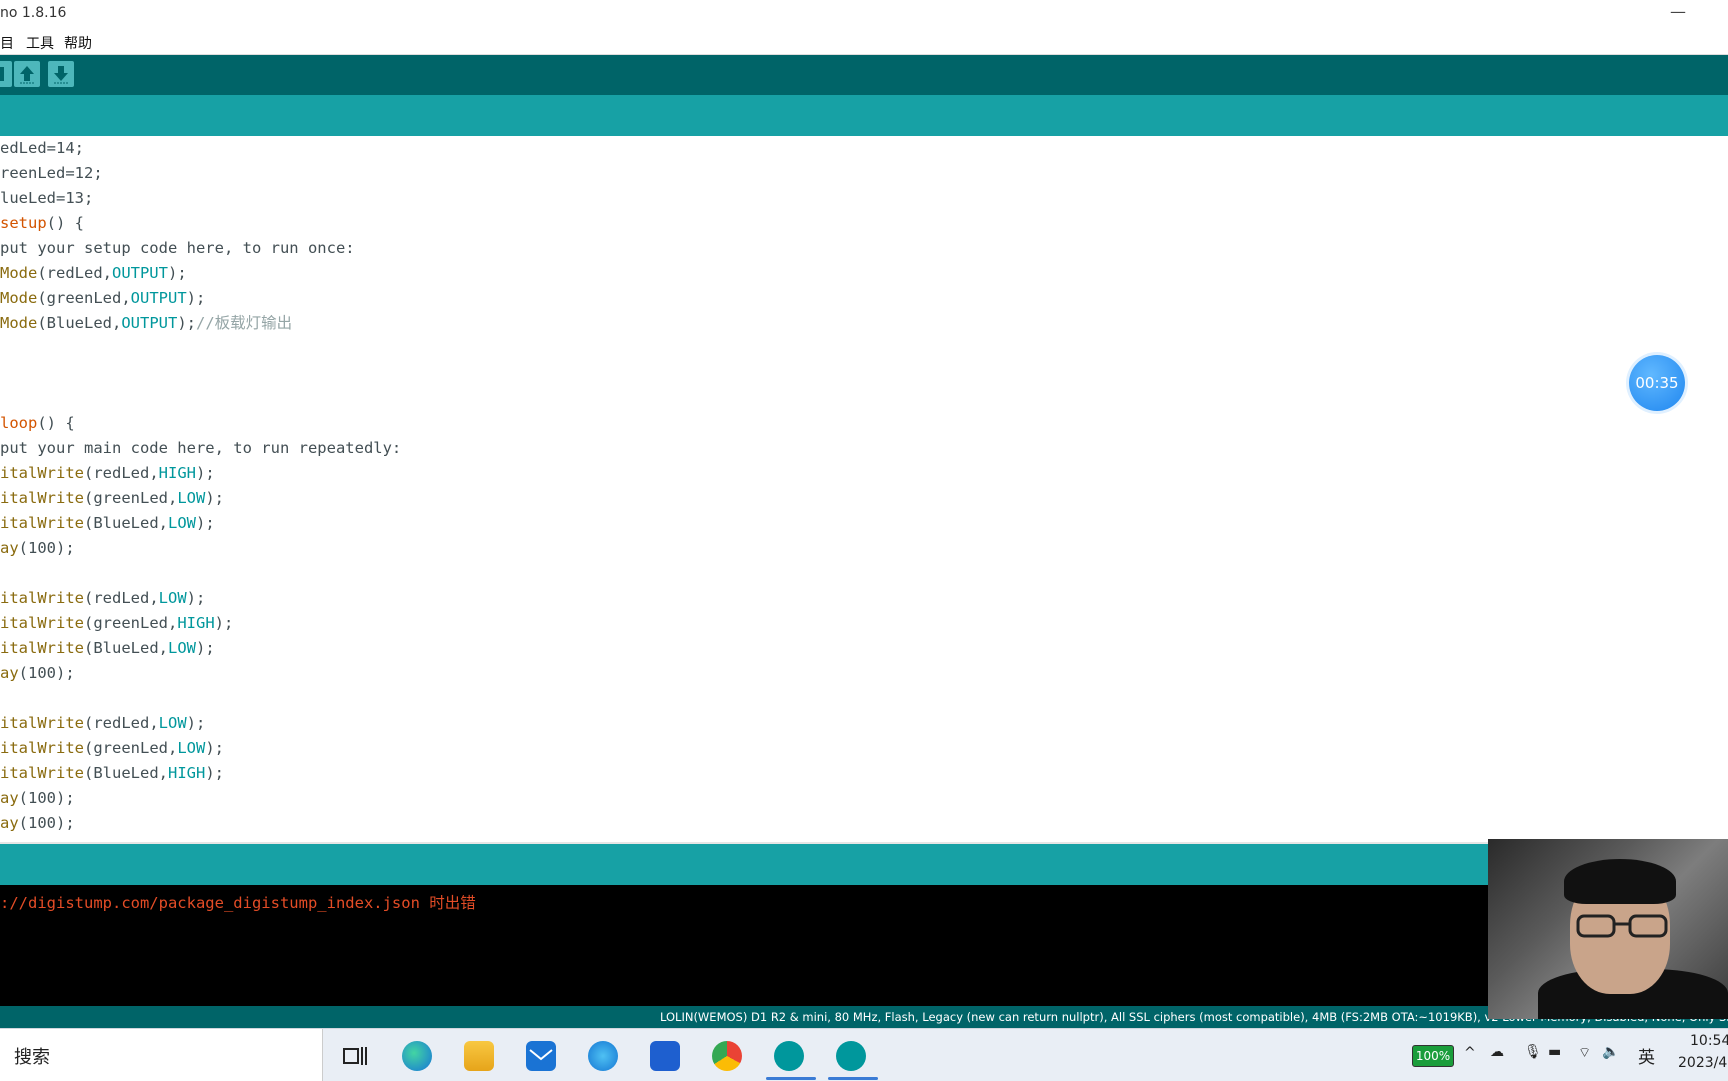 The image size is (1728, 1081). What do you see at coordinates (1554, 1052) in the screenshot?
I see `battery-tray-icon: ▬` at bounding box center [1554, 1052].